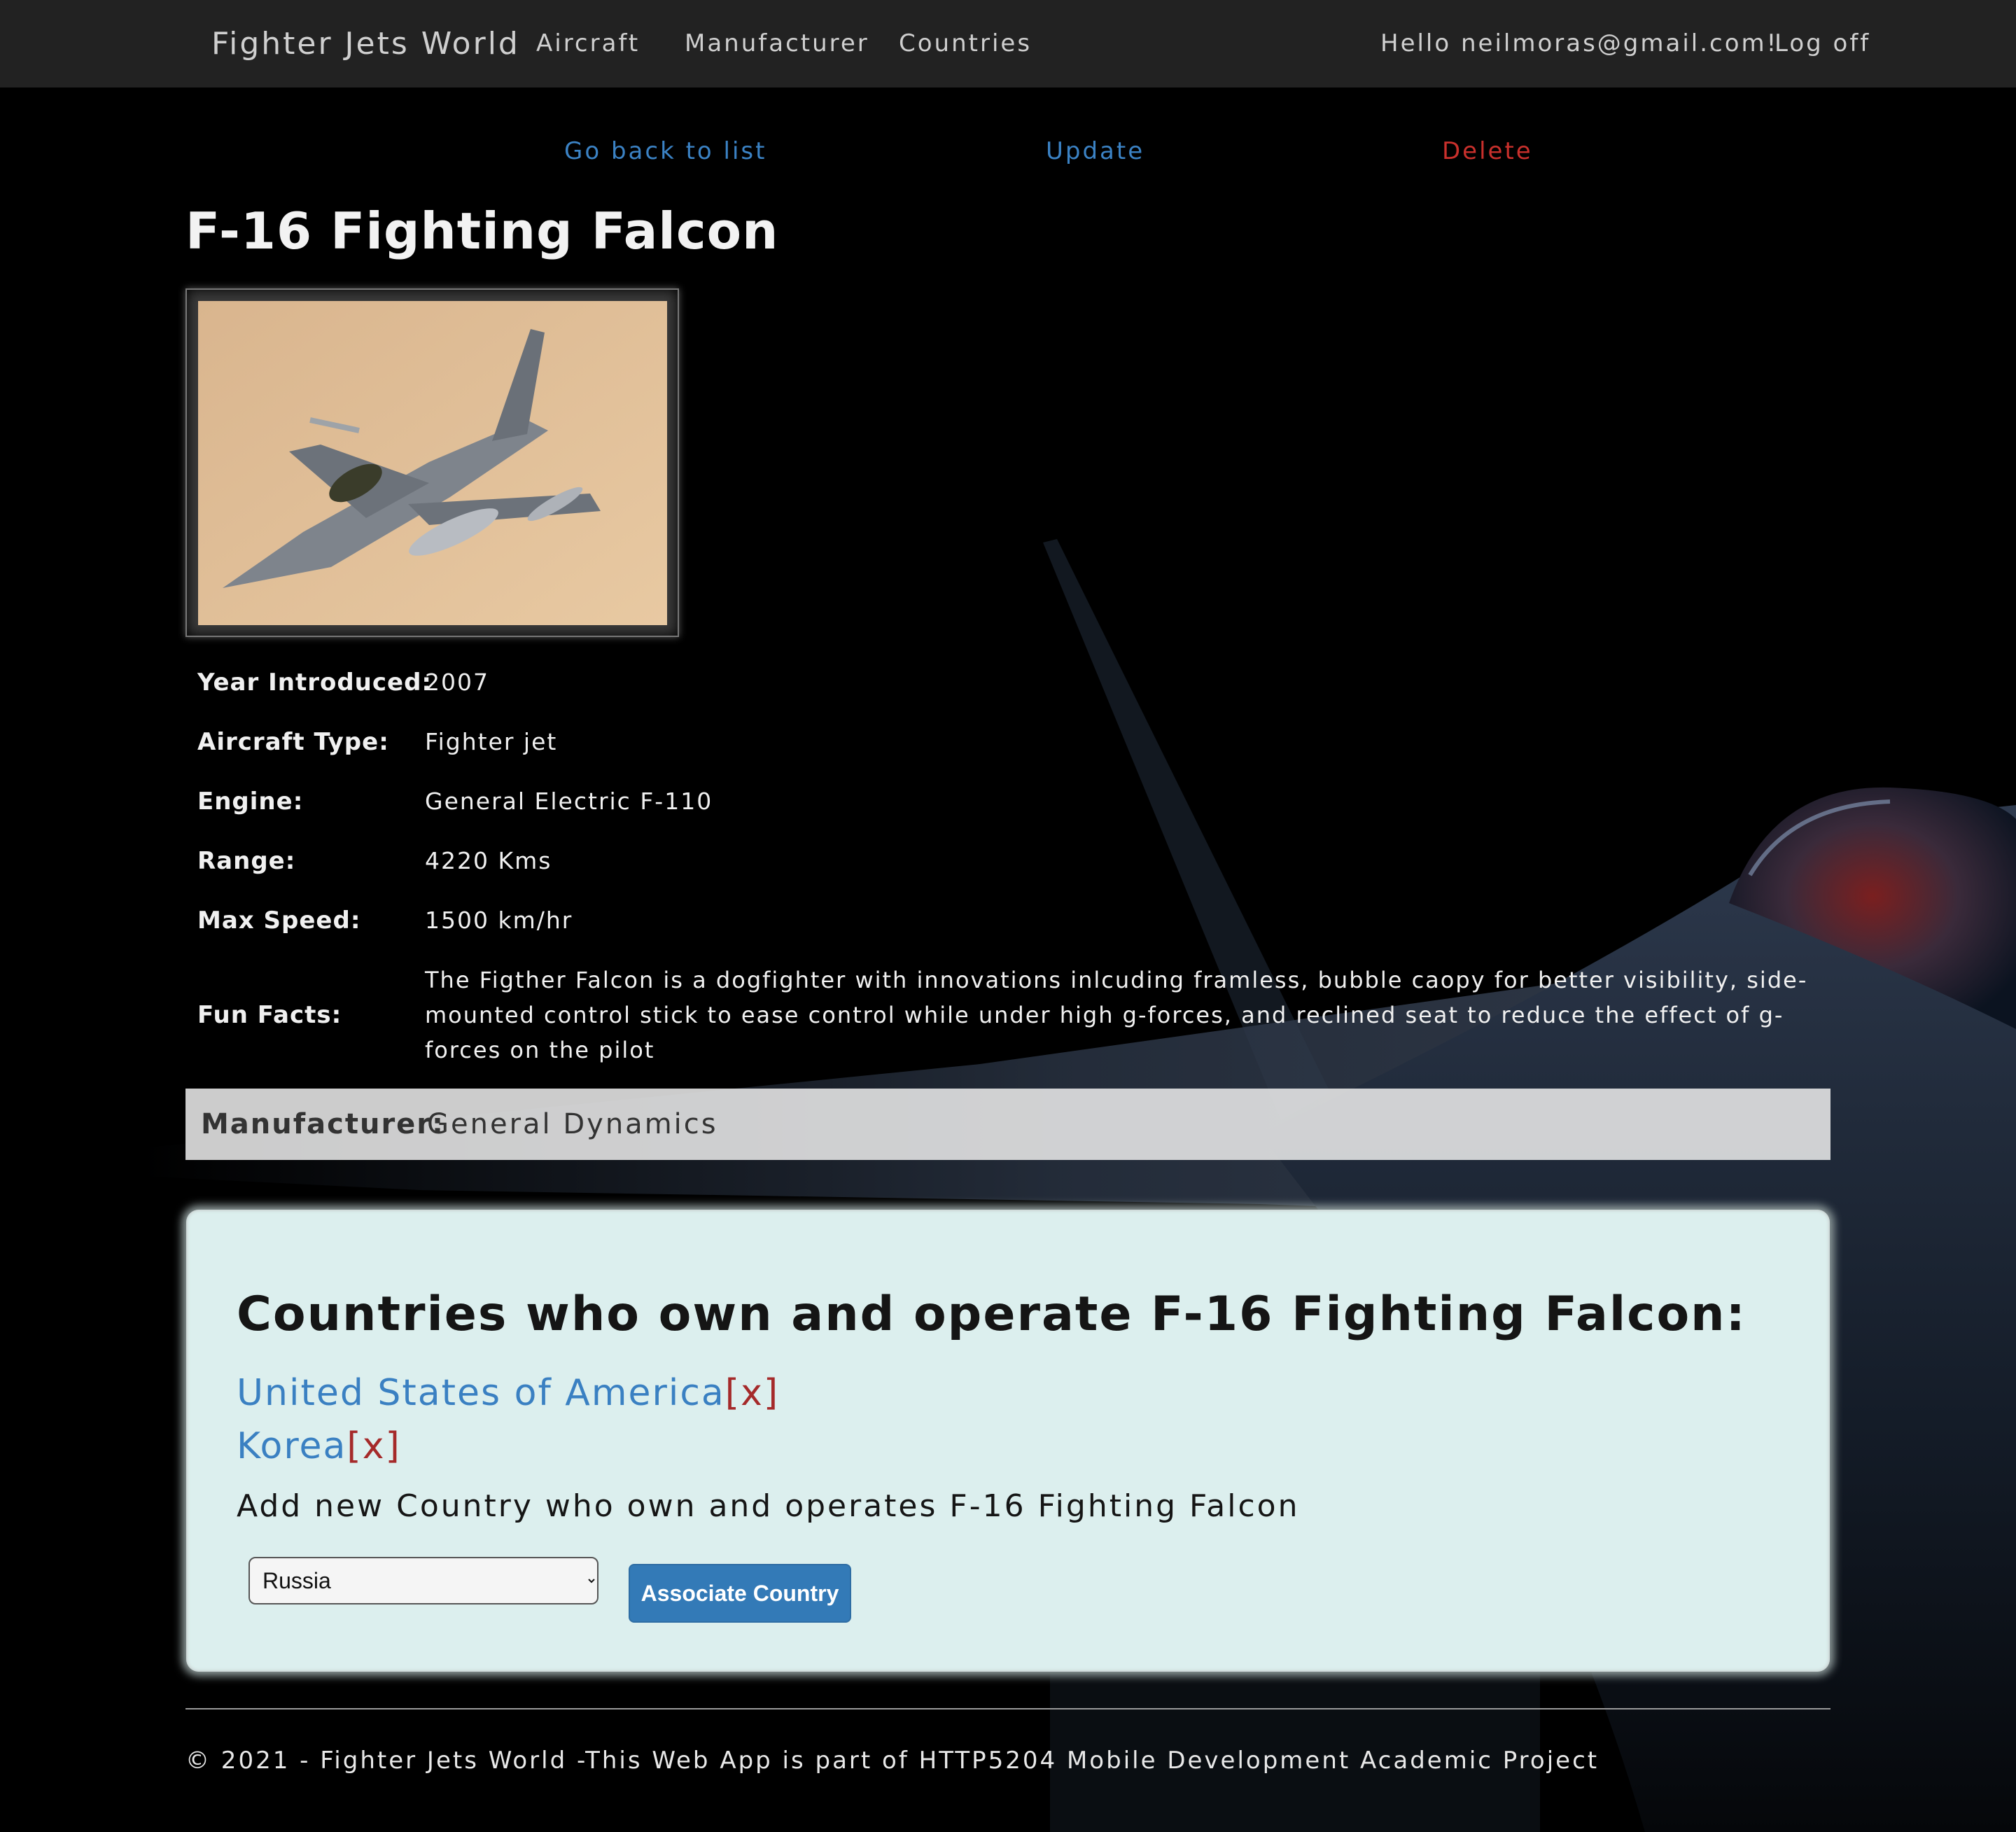  I want to click on detail-label: Aircraft Type:, so click(293, 742).